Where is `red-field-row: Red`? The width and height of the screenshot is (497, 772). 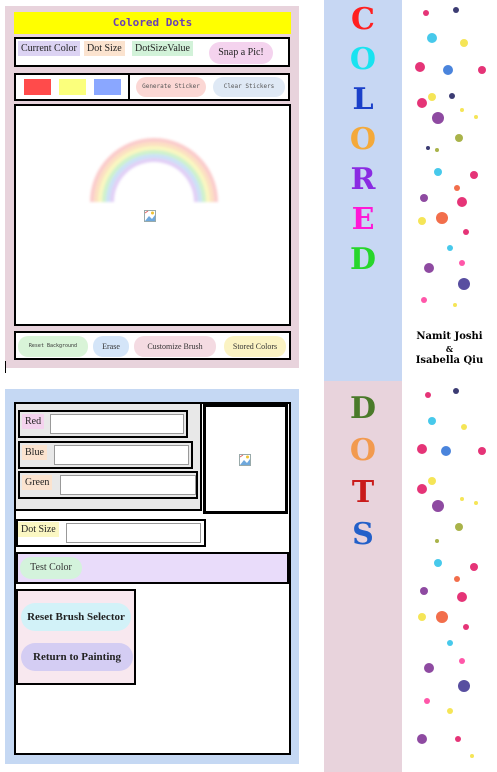 red-field-row: Red is located at coordinates (103, 424).